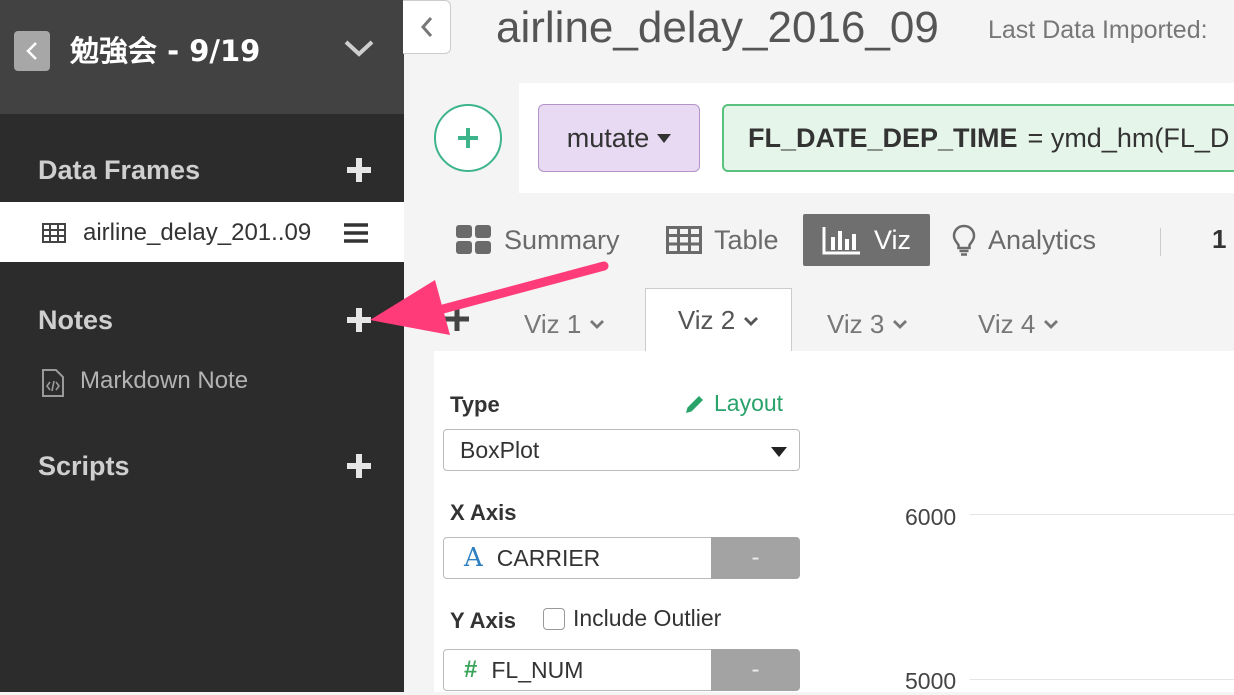  I want to click on layout-link: Layout, so click(733, 403).